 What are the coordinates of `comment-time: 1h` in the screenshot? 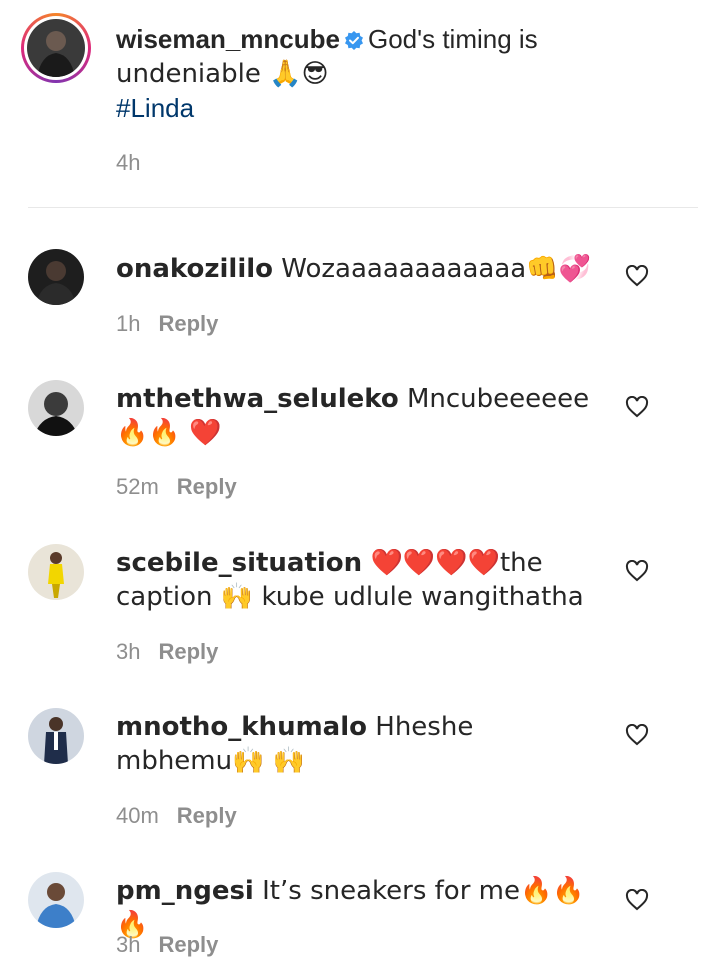 It's located at (128, 323).